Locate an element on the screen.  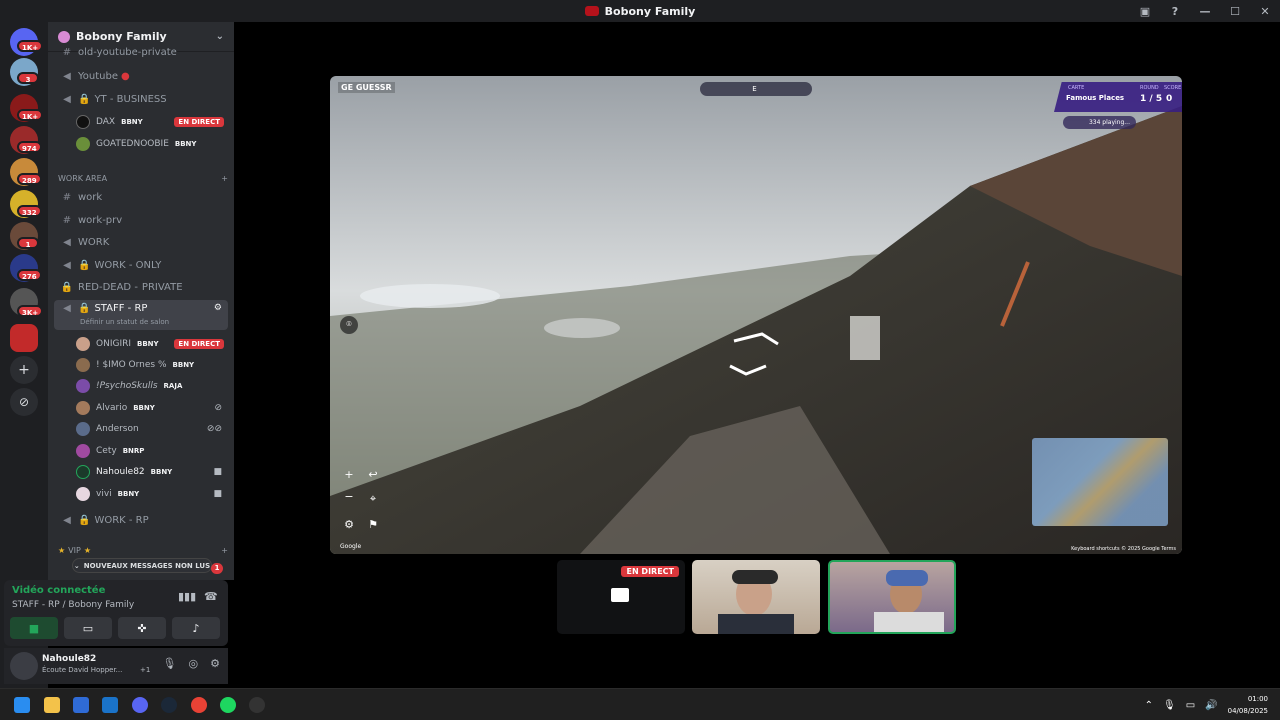
channel-red-dead: 🔒 RED-DEAD - PRIVATE is located at coordinates (141, 287).